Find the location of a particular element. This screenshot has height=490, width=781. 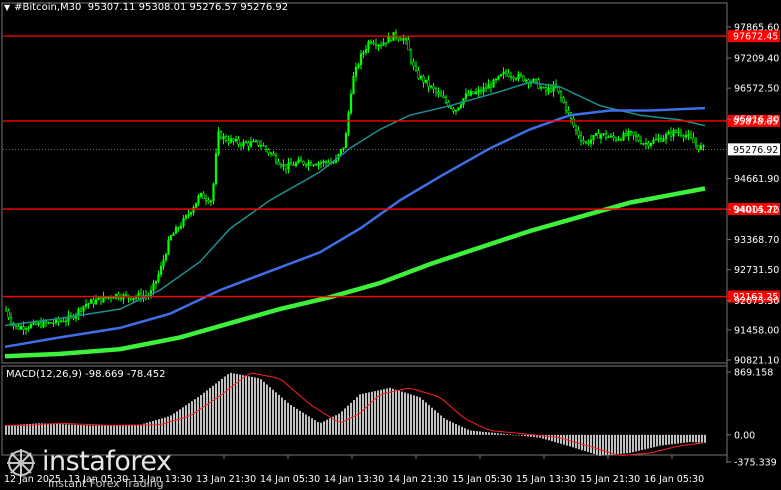

dropdown-triangle-icon: ▼ is located at coordinates (7, 7).